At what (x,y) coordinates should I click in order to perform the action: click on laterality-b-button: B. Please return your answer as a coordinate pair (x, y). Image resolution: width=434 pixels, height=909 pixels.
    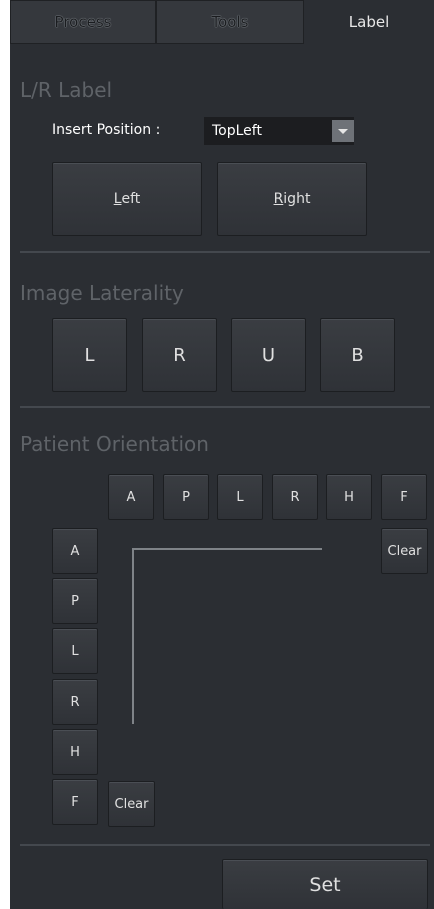
    Looking at the image, I should click on (357, 355).